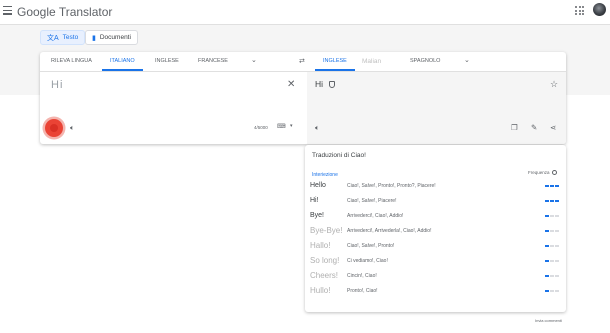  What do you see at coordinates (261, 127) in the screenshot?
I see `character-counter: 4/5000` at bounding box center [261, 127].